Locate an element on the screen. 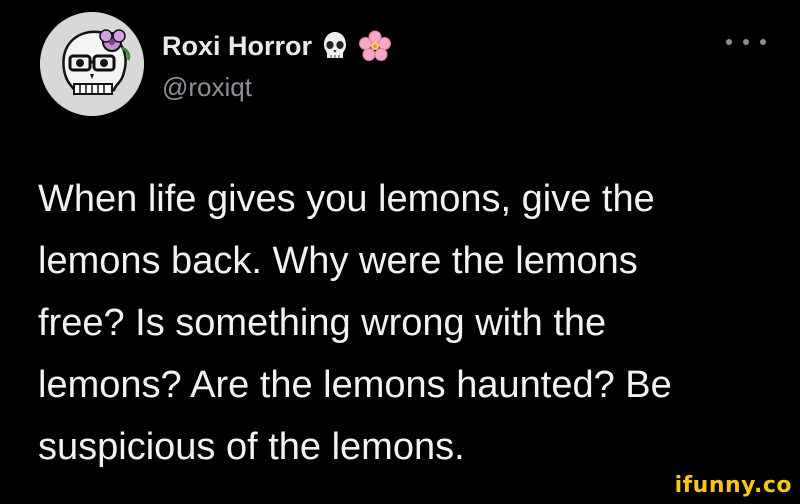 This screenshot has width=800, height=504. ifunny-watermark: ifunny.co is located at coordinates (733, 485).